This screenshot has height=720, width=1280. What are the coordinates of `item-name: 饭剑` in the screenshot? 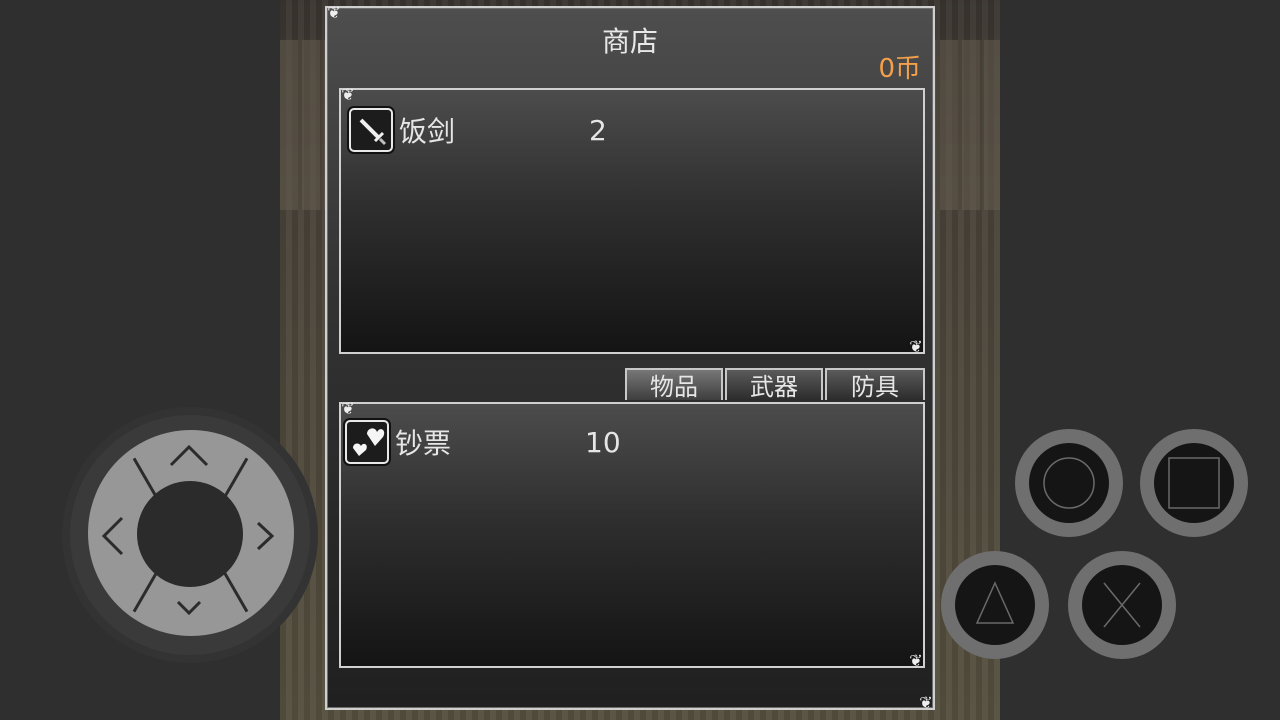 It's located at (427, 131).